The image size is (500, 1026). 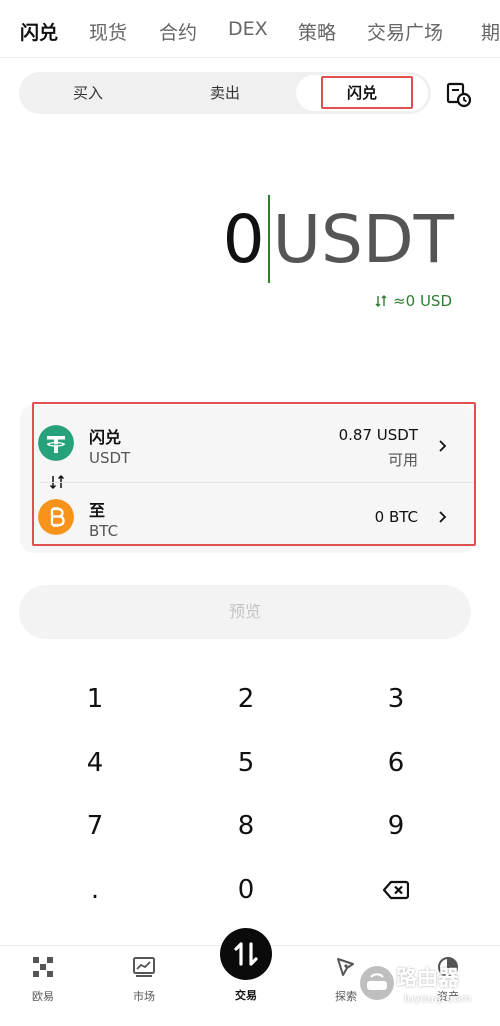 What do you see at coordinates (396, 763) in the screenshot?
I see `key-6: 6` at bounding box center [396, 763].